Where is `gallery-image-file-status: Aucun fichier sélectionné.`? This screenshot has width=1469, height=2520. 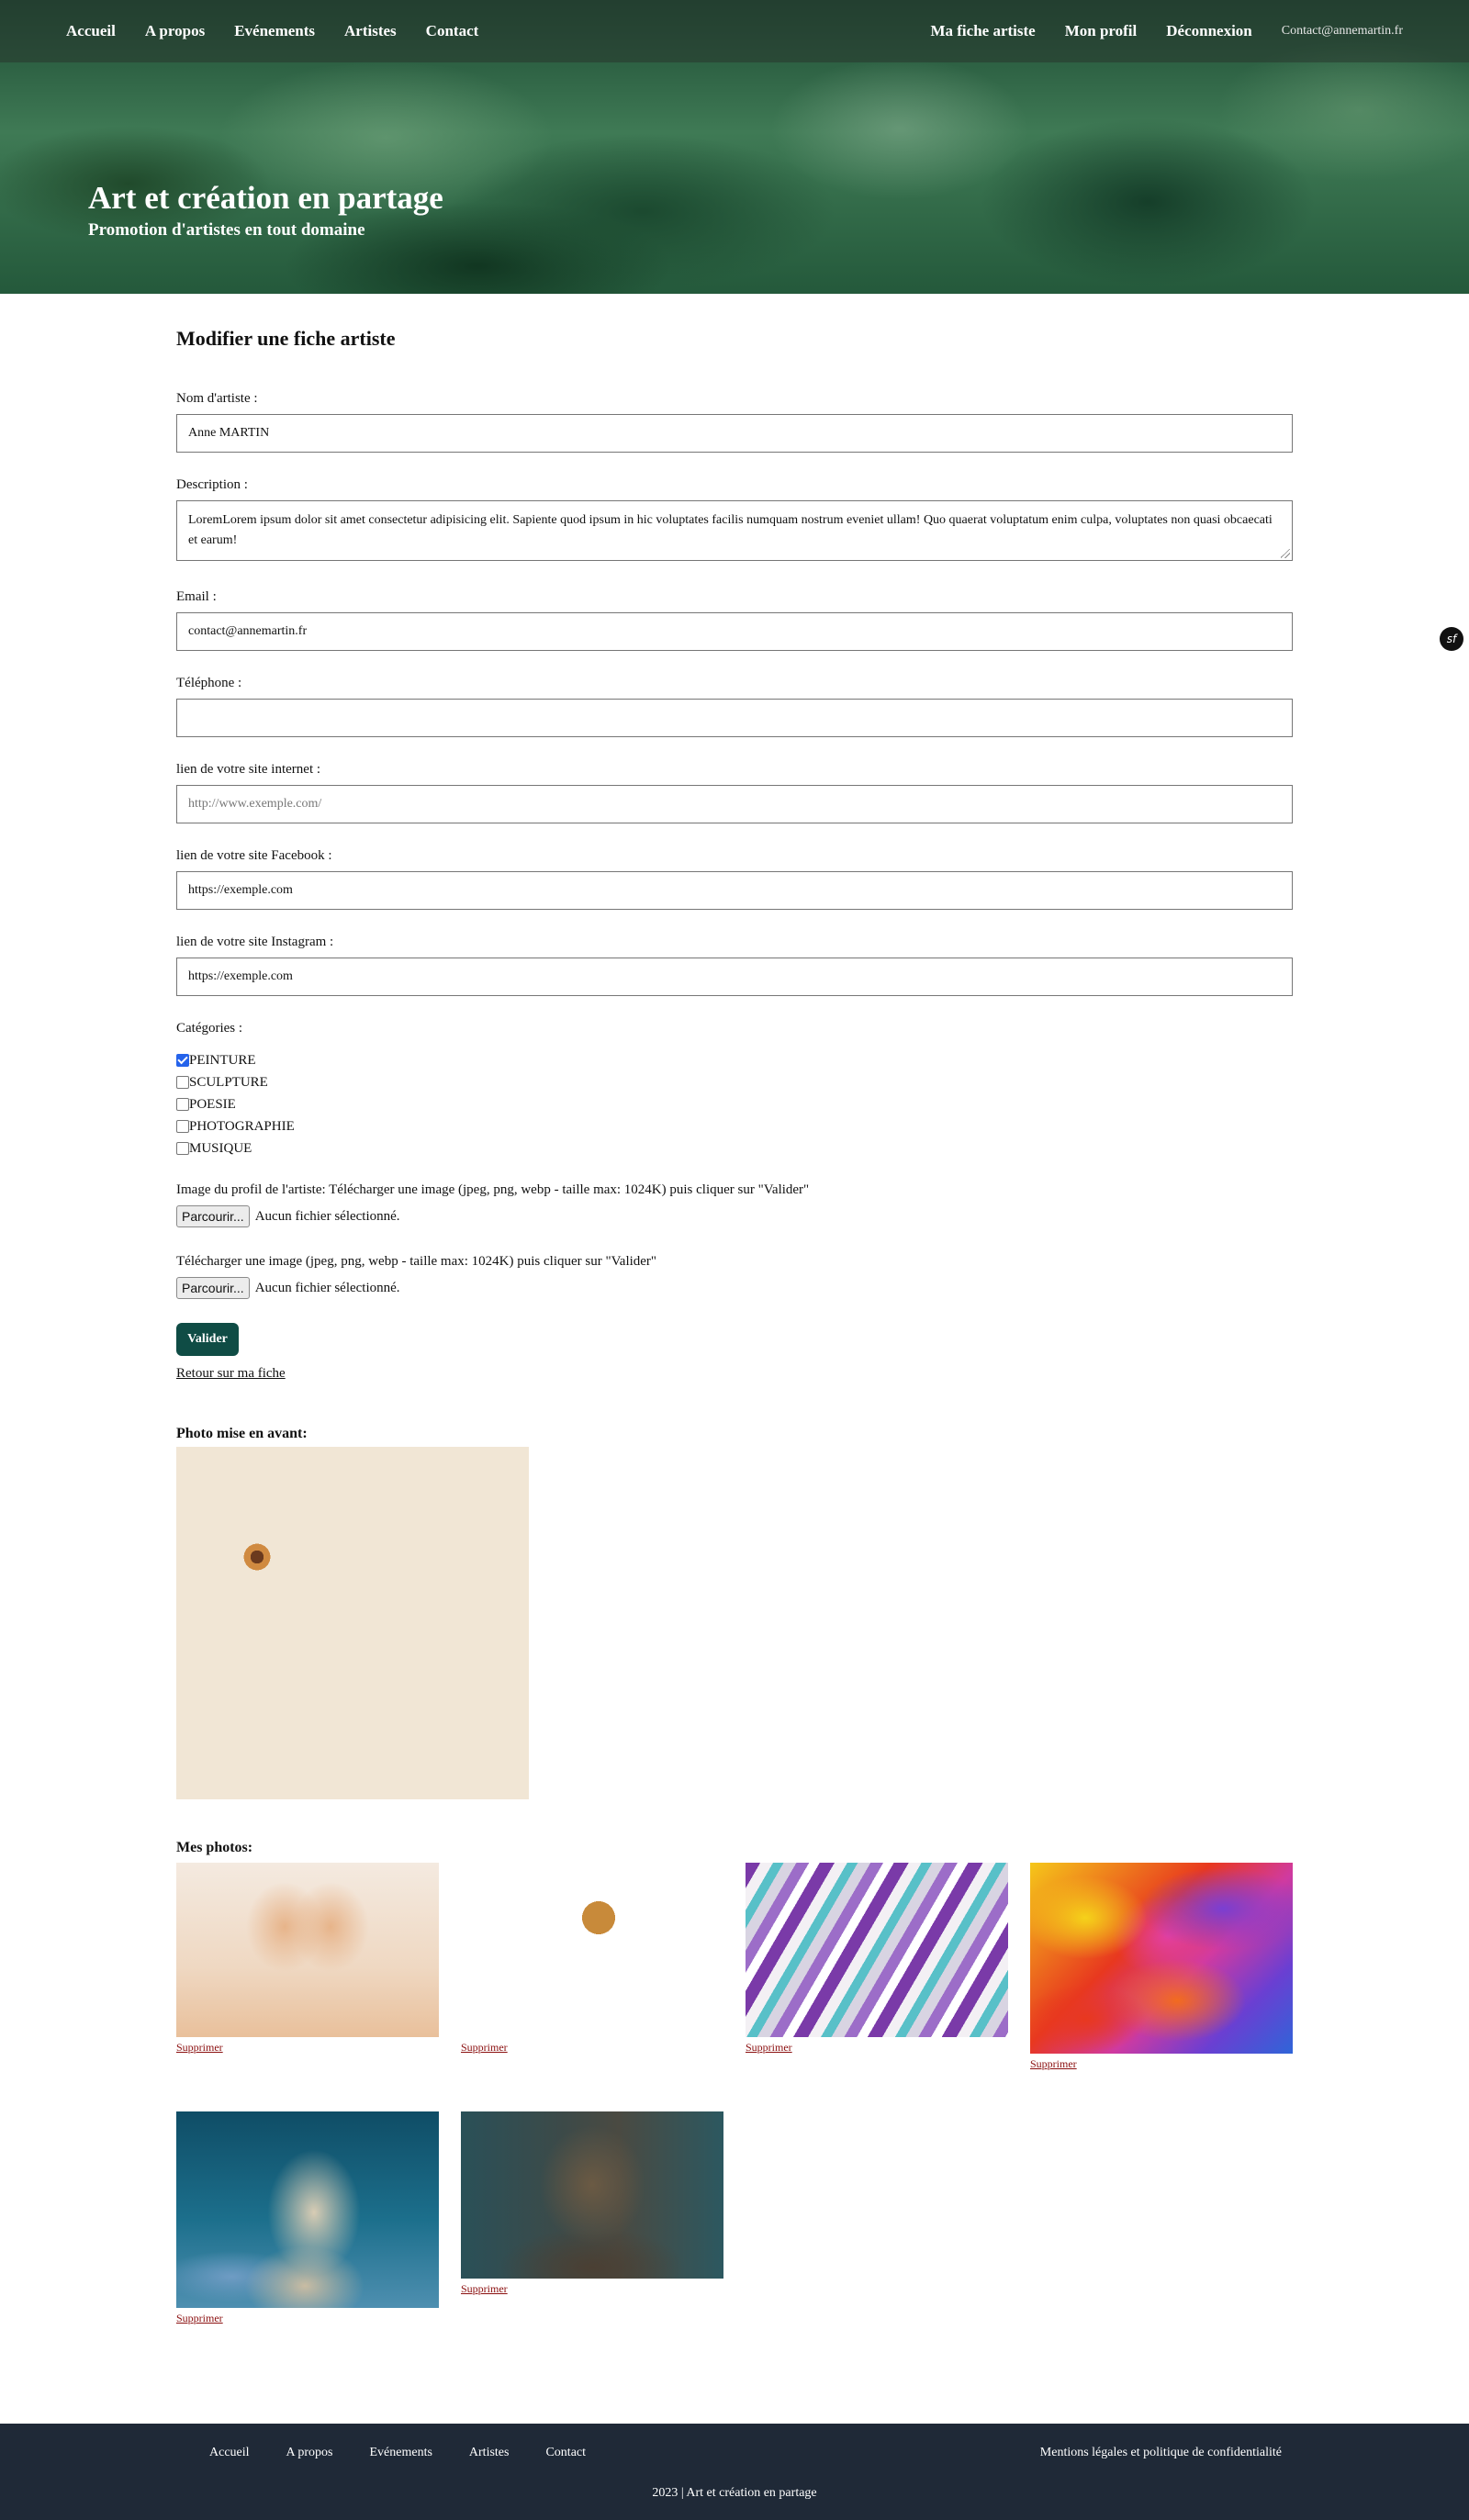 gallery-image-file-status: Aucun fichier sélectionné. is located at coordinates (327, 1287).